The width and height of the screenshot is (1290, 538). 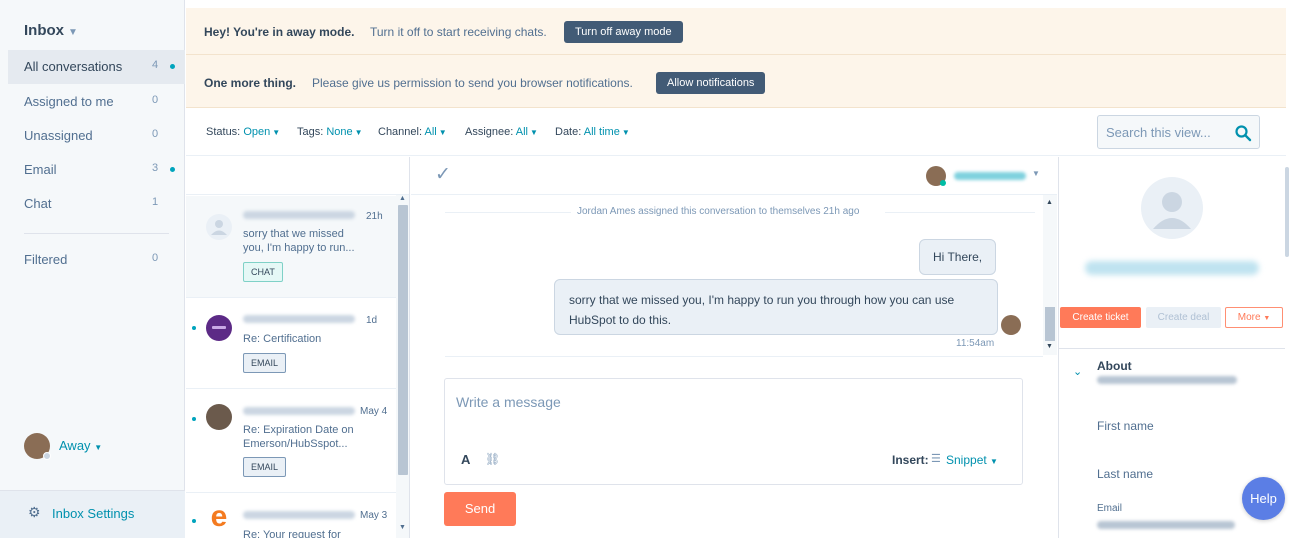 I want to click on sidebar-item-assigned-to-me: Assigned to me 0, so click(x=96, y=102).